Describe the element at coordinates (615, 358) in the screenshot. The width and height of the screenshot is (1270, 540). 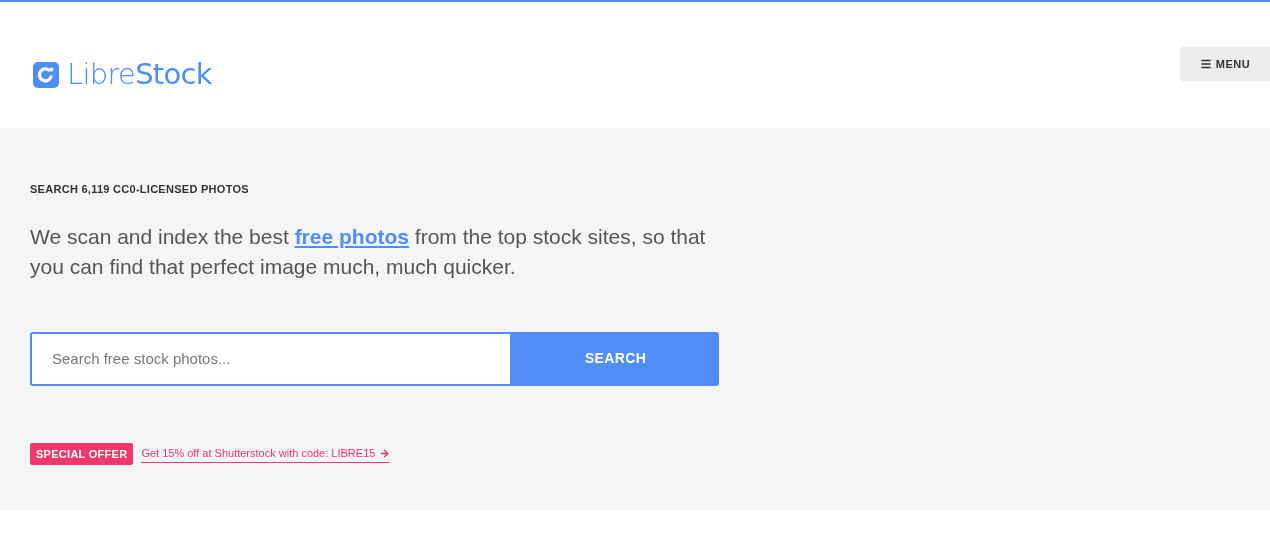
I see `search-button: SEARCH` at that location.